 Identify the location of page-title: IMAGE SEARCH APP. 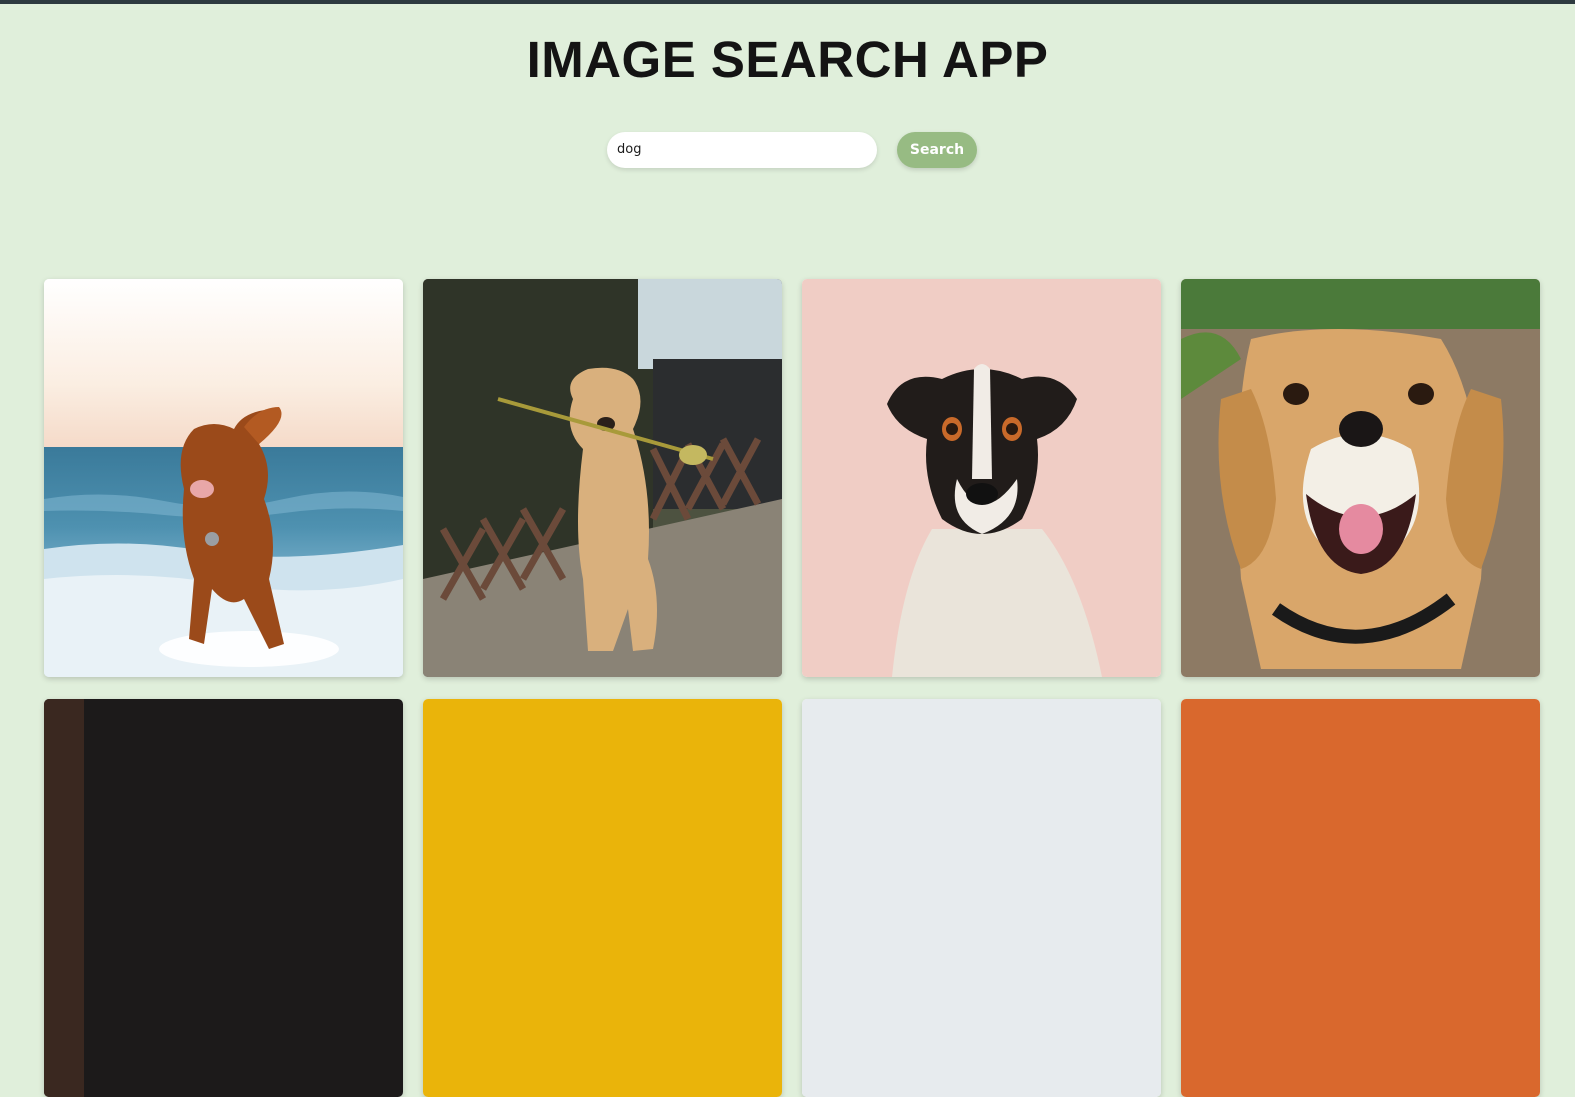
(787, 59).